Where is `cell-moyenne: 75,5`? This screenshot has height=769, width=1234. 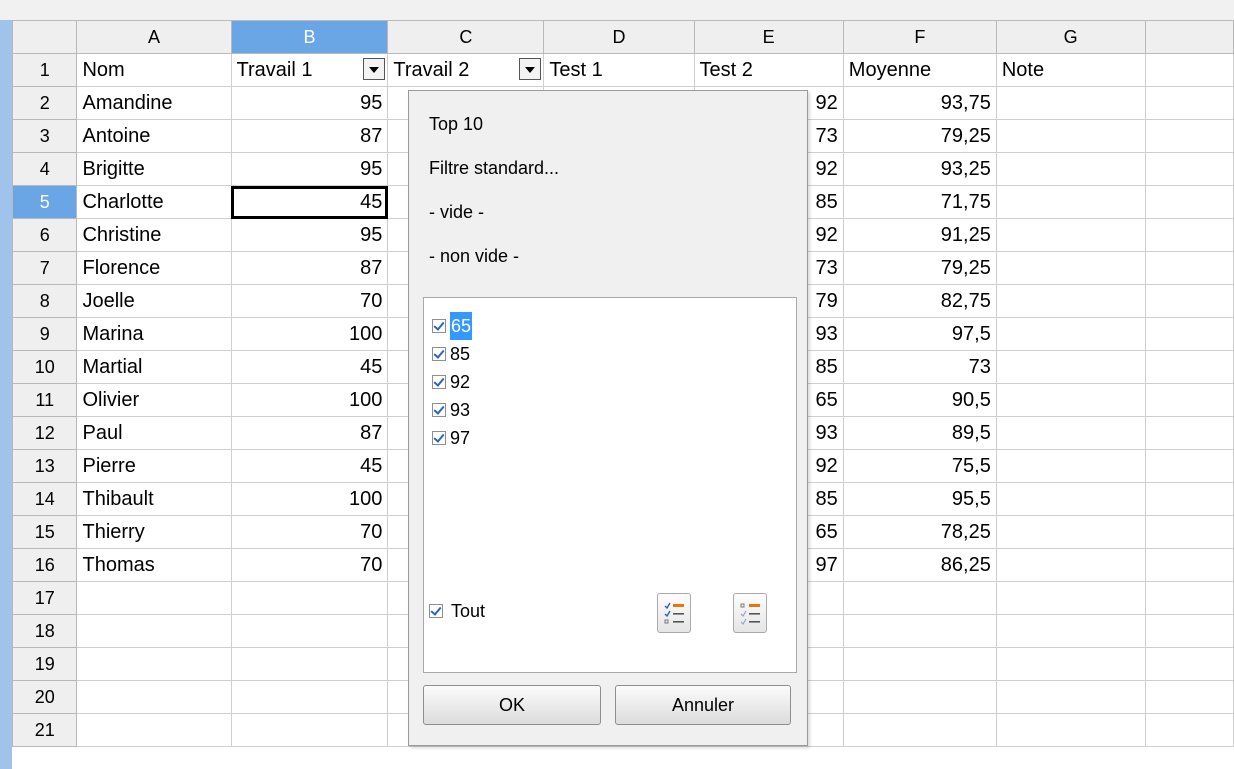
cell-moyenne: 75,5 is located at coordinates (919, 466).